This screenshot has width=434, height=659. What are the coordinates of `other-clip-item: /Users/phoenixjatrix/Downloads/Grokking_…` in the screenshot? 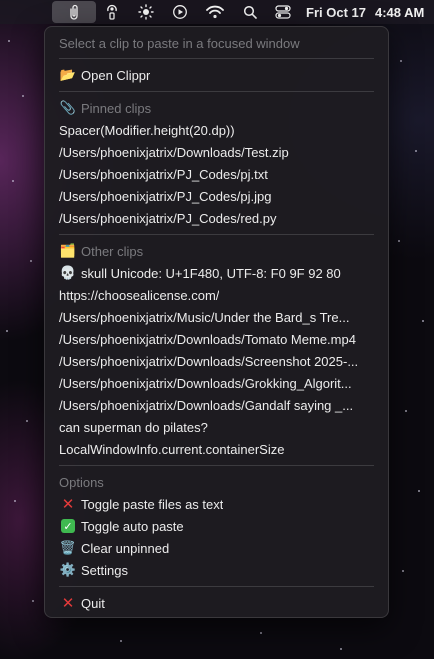 It's located at (217, 383).